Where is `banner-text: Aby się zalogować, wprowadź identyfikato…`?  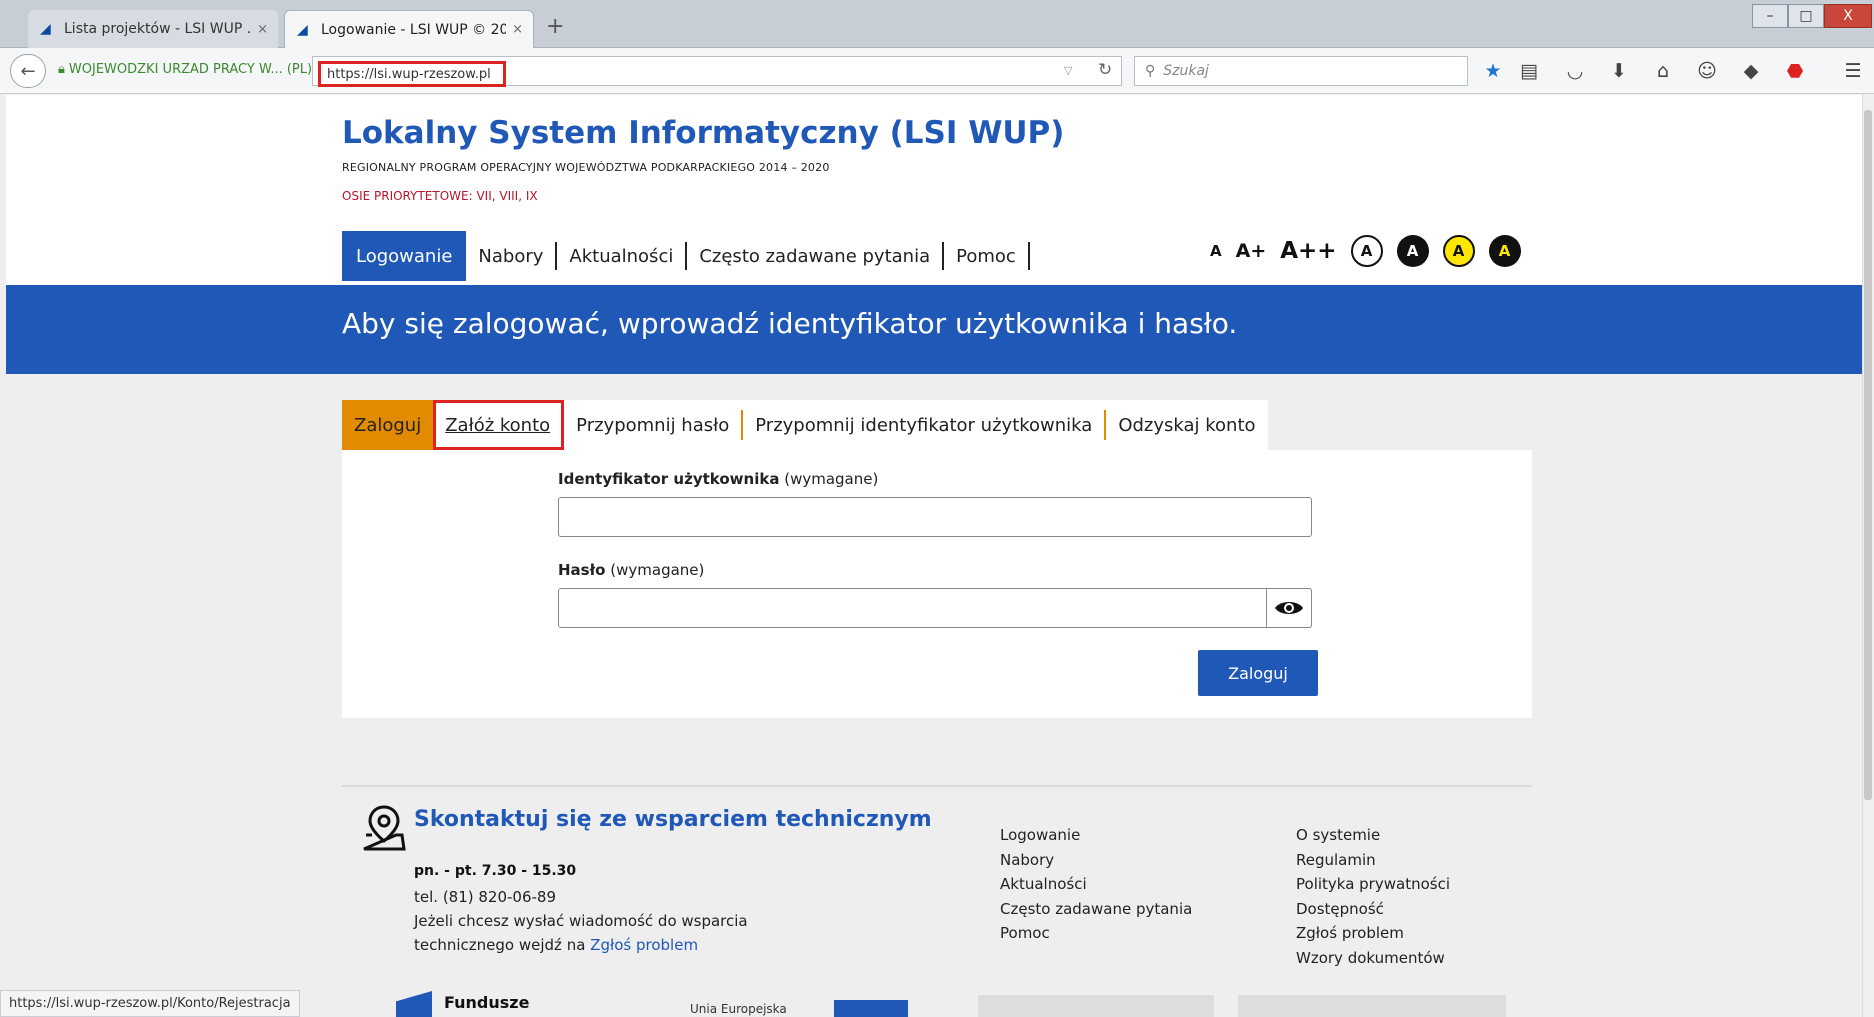 banner-text: Aby się zalogować, wprowadź identyfikato… is located at coordinates (790, 323).